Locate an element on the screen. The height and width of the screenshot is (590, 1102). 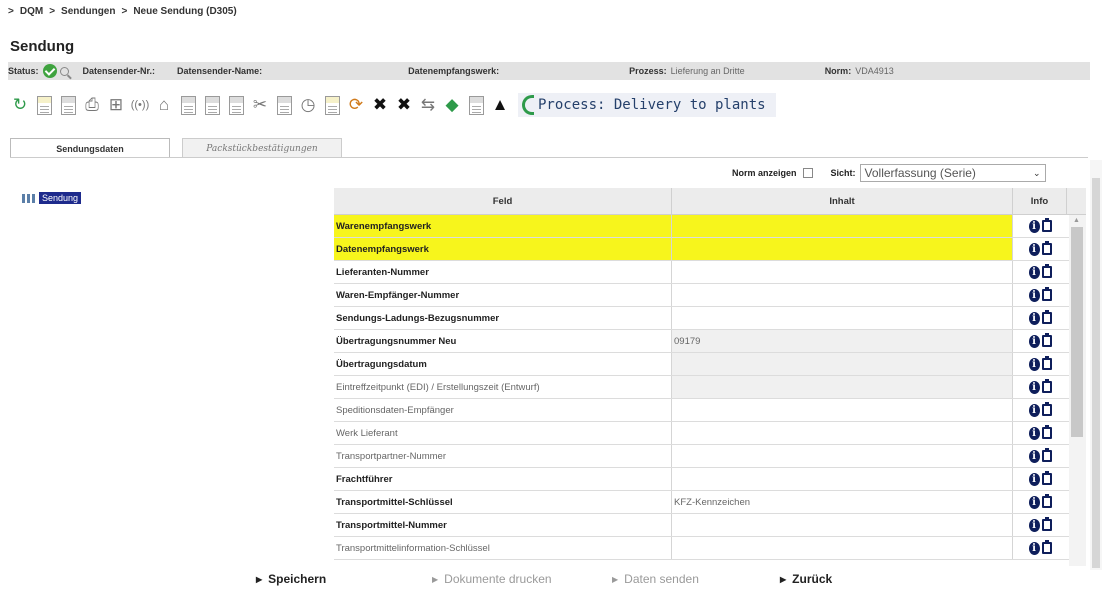
delete-all-icon: ✖ is located at coordinates (404, 105).